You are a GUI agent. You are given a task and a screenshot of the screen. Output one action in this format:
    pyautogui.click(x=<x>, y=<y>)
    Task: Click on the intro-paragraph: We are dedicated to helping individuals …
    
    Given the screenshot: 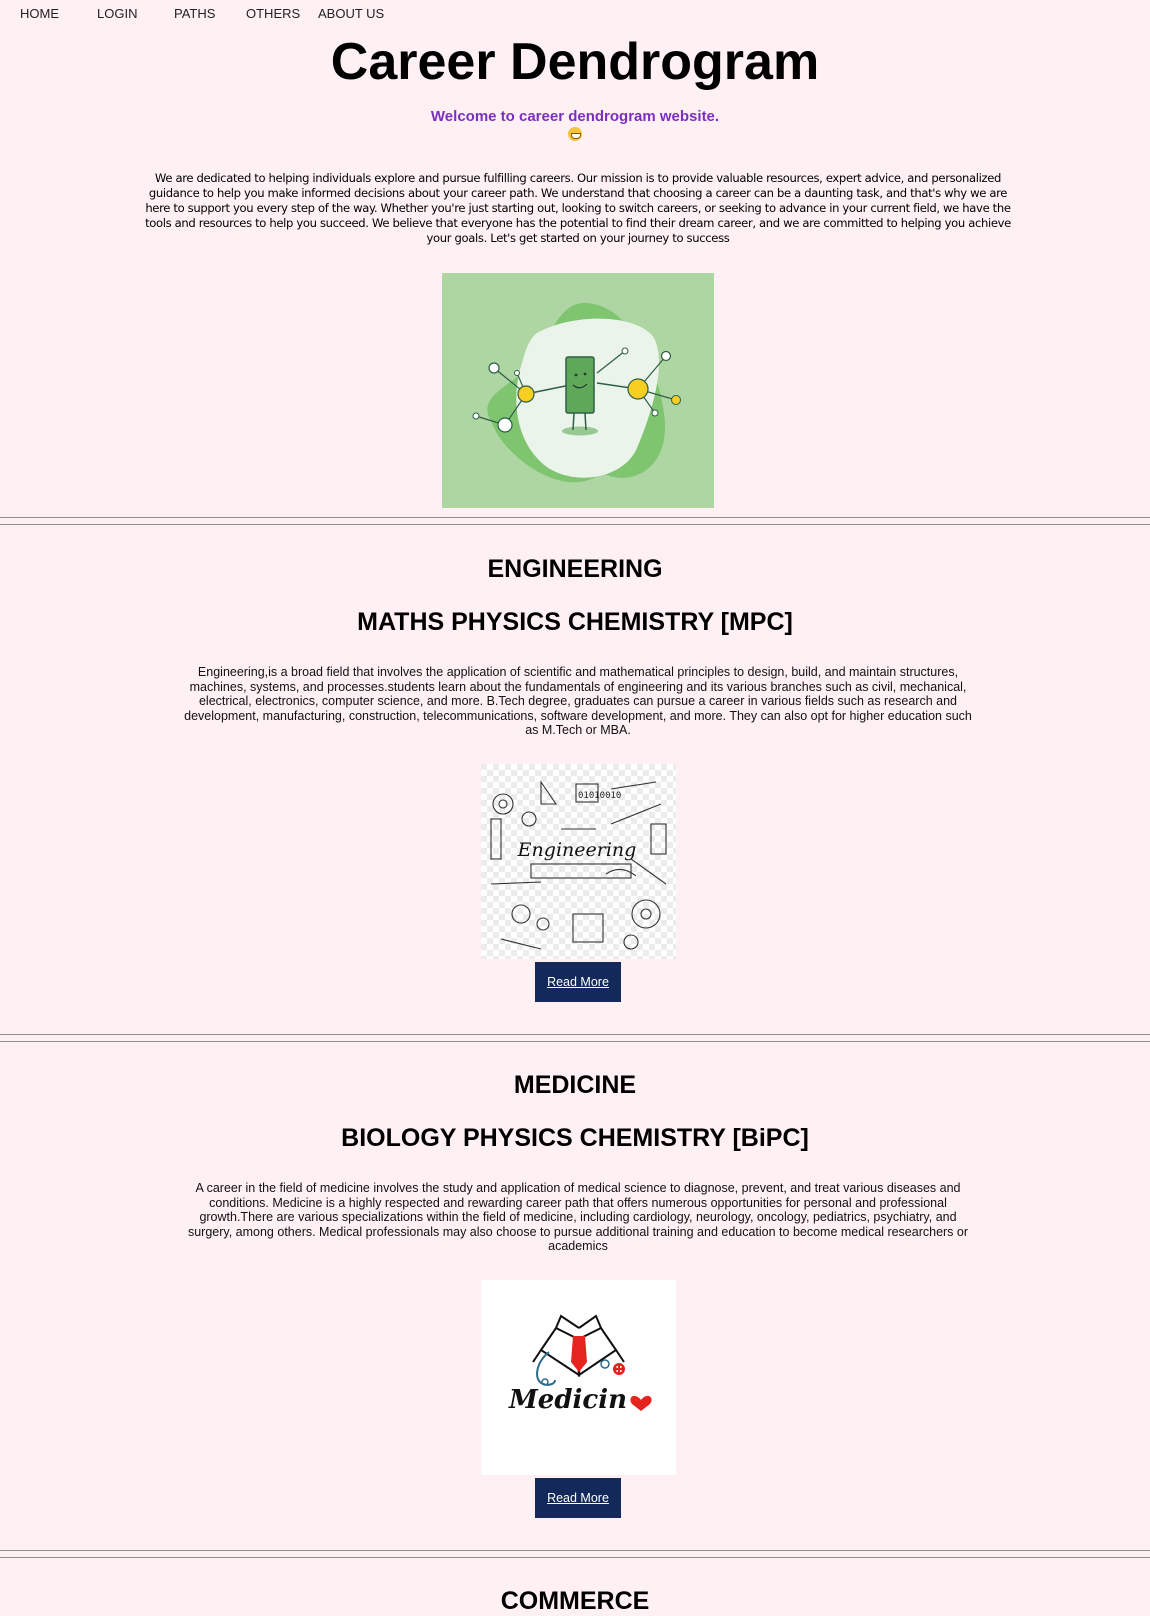 What is the action you would take?
    pyautogui.click(x=578, y=208)
    